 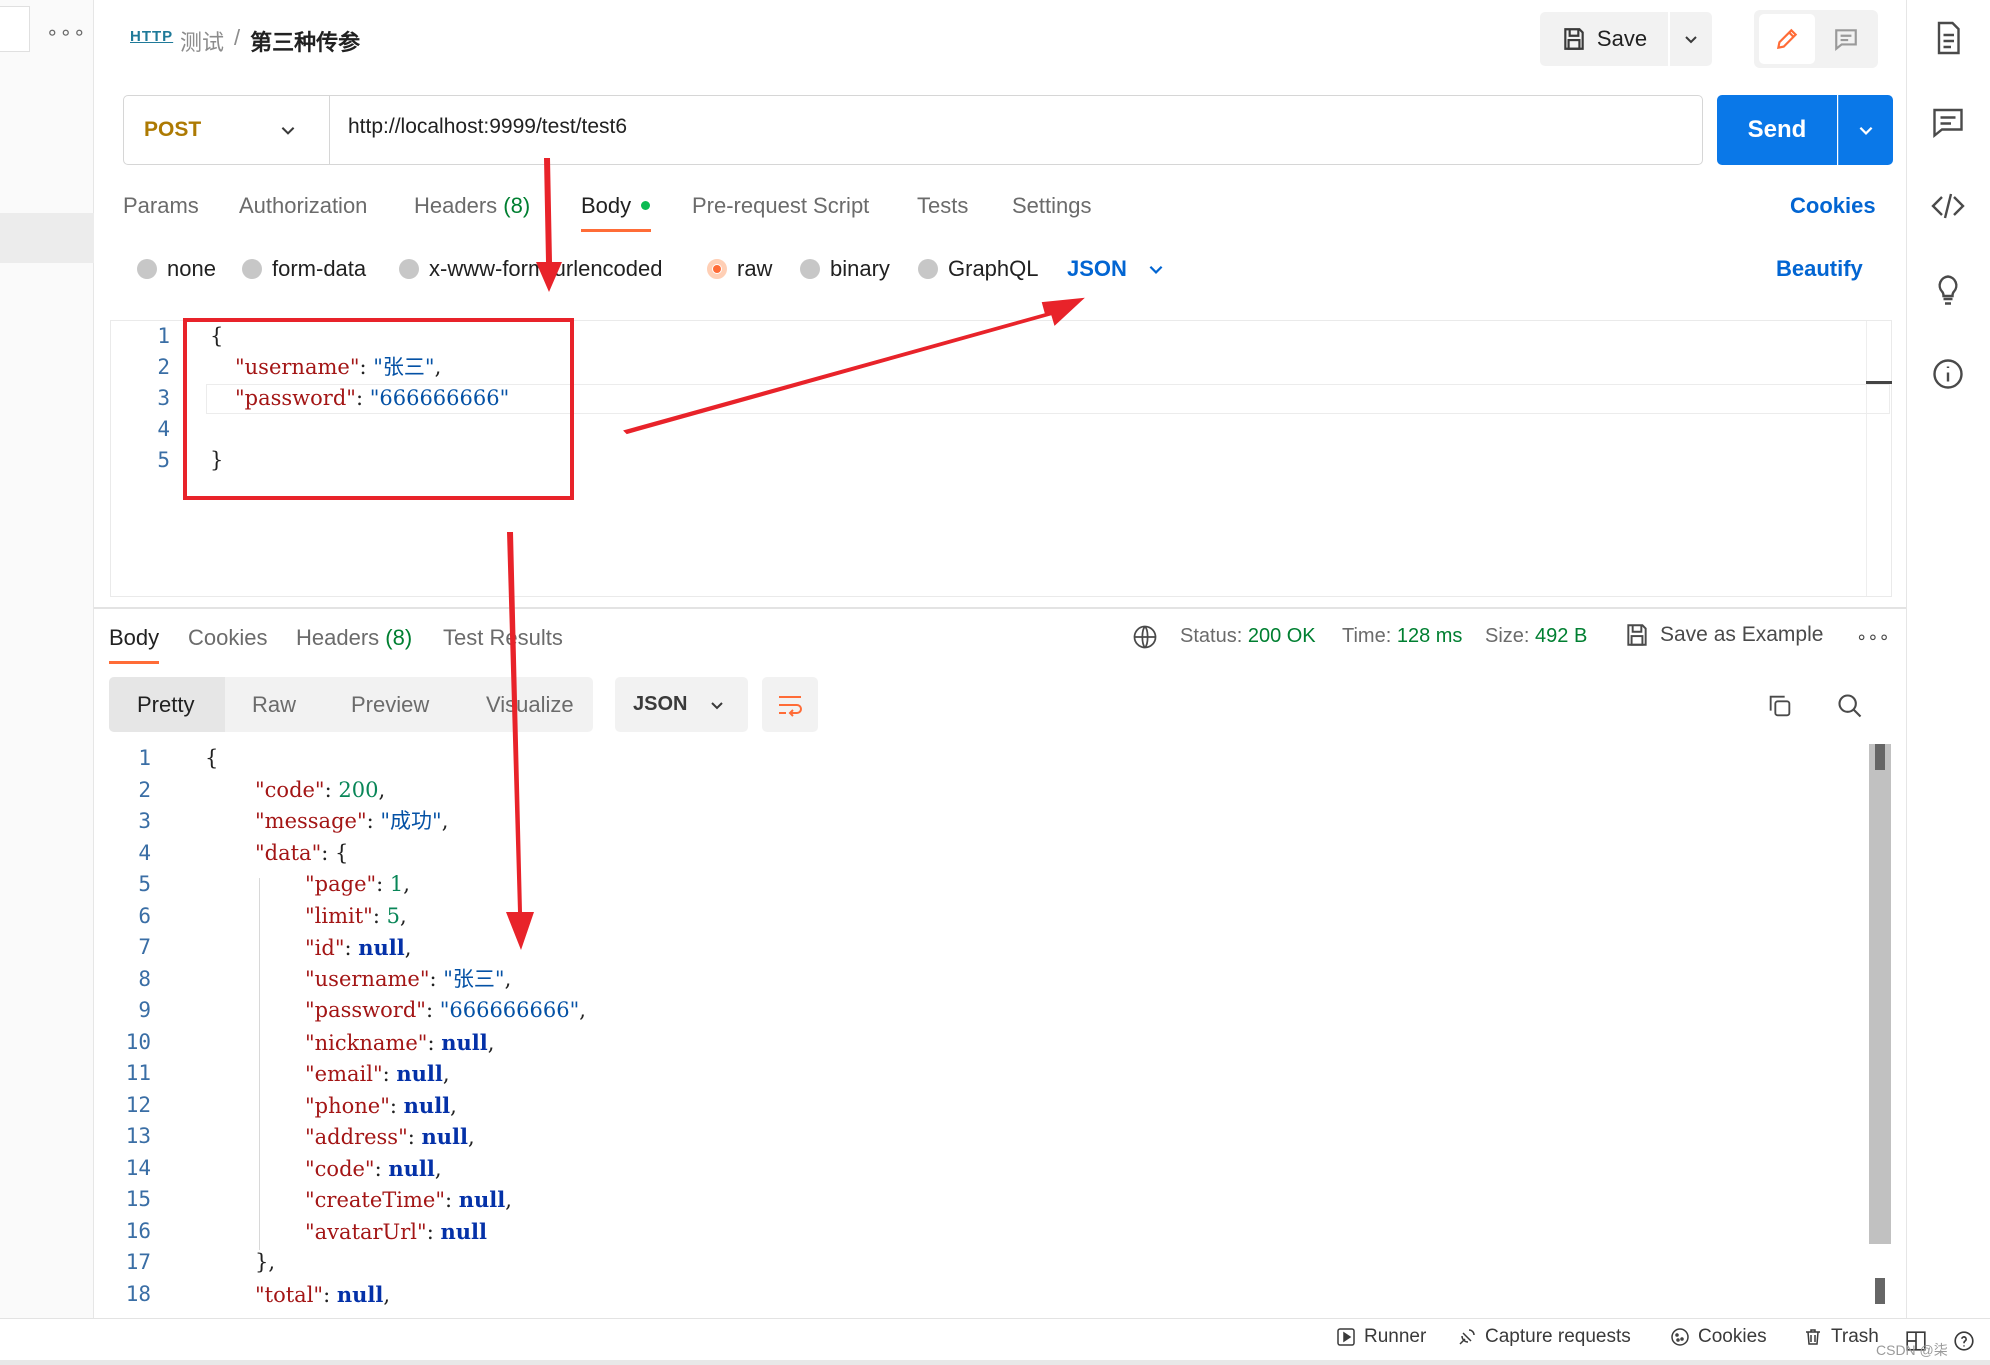 What do you see at coordinates (520, 741) in the screenshot?
I see `annotation-arrow-down-long` at bounding box center [520, 741].